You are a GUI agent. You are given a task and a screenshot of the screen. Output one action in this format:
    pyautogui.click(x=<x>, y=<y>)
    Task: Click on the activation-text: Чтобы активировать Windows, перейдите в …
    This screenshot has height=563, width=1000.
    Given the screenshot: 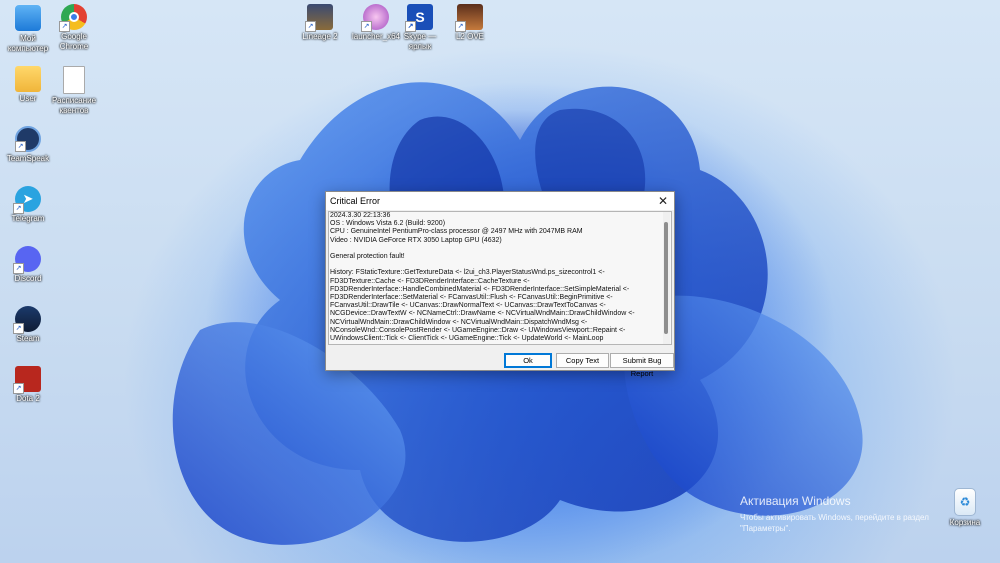 What is the action you would take?
    pyautogui.click(x=834, y=517)
    